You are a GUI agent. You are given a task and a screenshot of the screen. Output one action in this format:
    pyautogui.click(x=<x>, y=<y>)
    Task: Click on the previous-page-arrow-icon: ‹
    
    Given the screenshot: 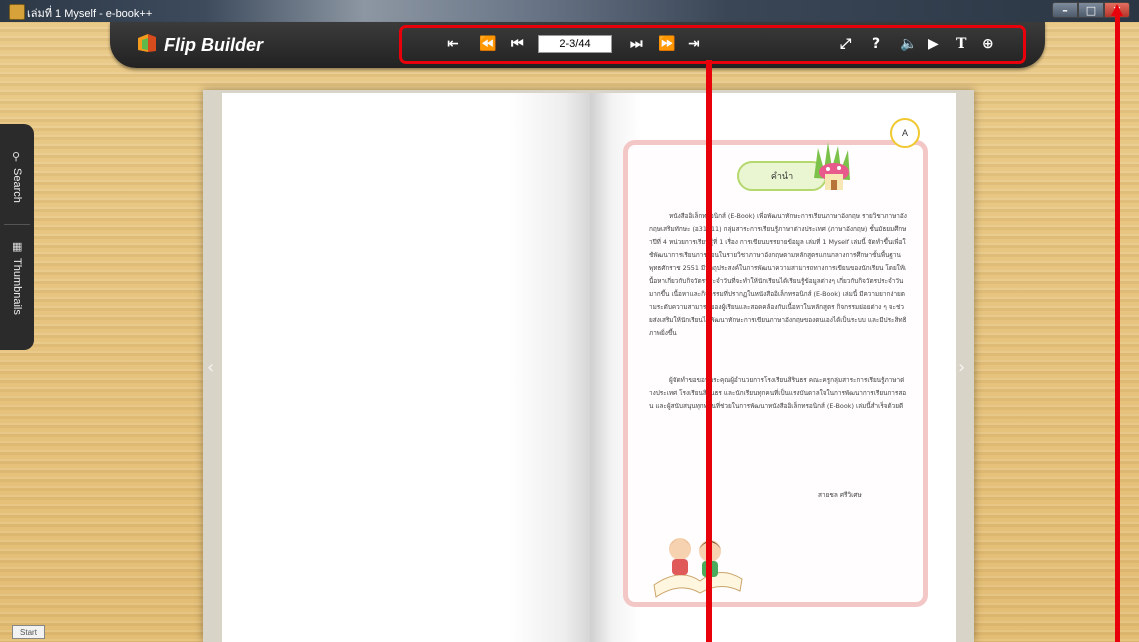 What is the action you would take?
    pyautogui.click(x=210, y=367)
    